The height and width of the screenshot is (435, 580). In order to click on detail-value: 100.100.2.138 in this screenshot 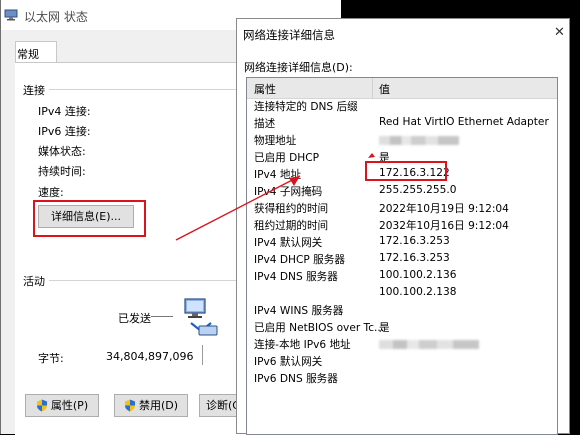, I will do `click(418, 292)`.